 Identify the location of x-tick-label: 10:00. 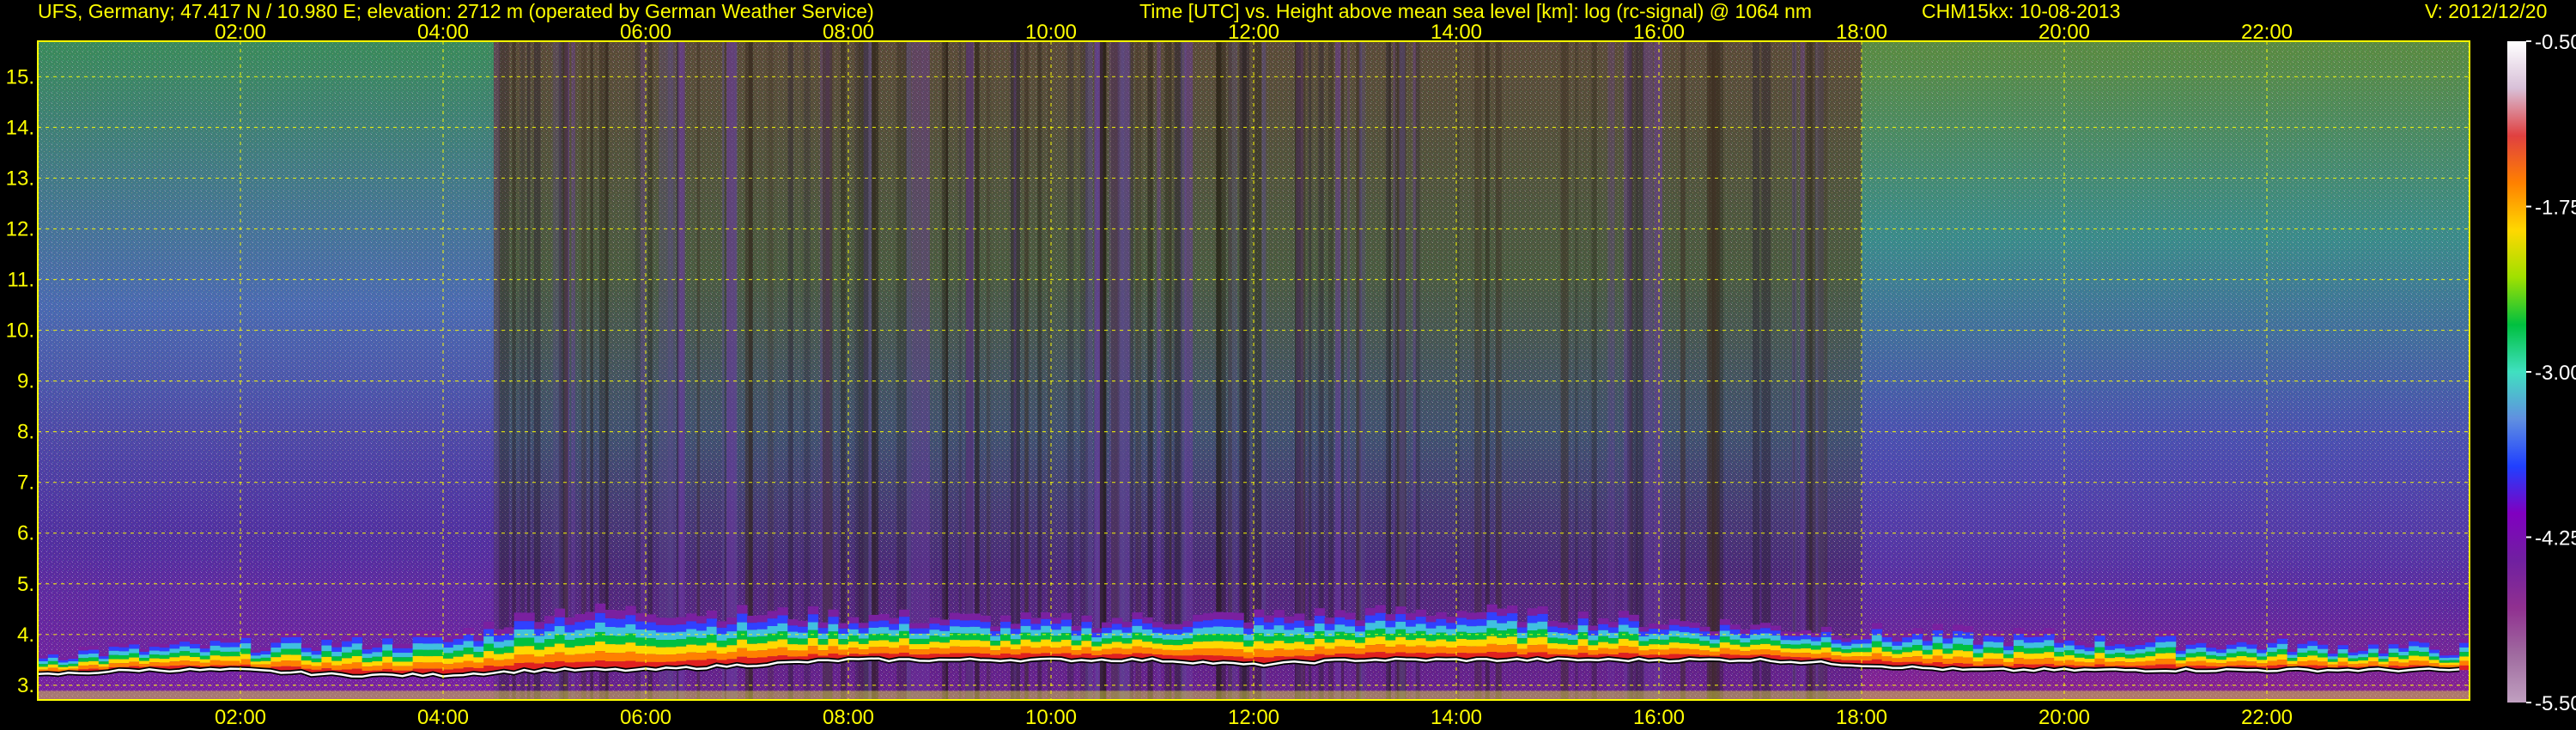
(1051, 32).